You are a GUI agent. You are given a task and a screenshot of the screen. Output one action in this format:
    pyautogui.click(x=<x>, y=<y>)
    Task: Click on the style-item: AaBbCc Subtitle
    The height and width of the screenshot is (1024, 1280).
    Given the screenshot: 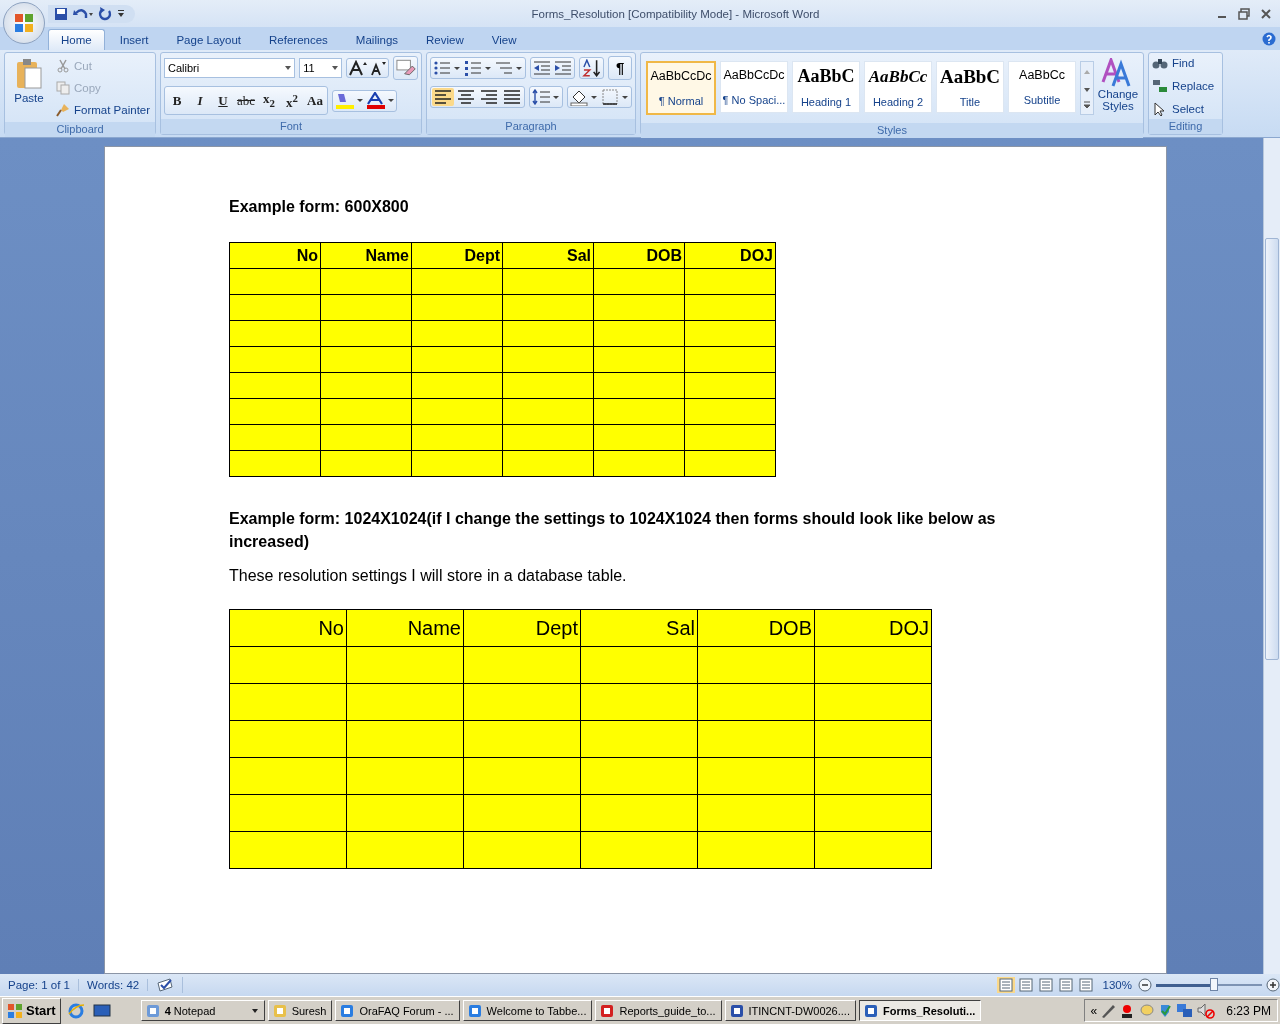 What is the action you would take?
    pyautogui.click(x=1042, y=87)
    